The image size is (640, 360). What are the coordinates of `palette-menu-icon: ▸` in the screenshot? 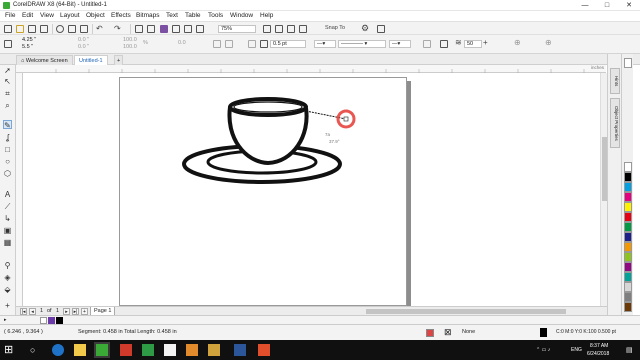 It's located at (5, 320).